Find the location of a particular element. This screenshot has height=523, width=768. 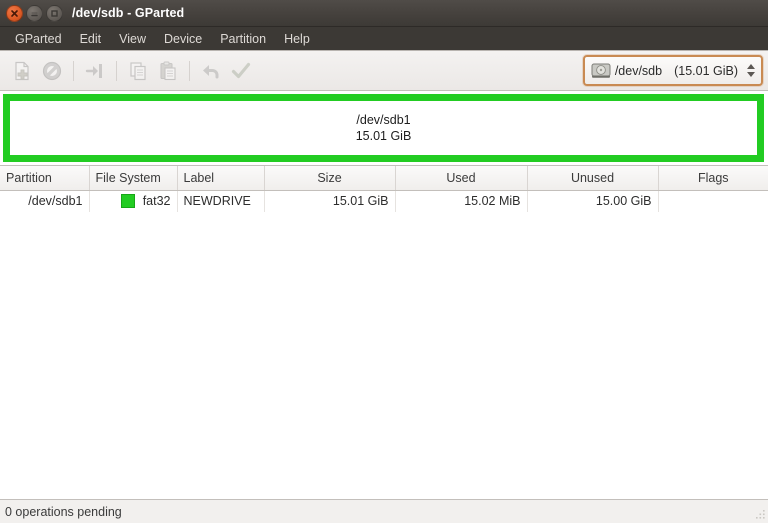

close-icon is located at coordinates (14, 13).